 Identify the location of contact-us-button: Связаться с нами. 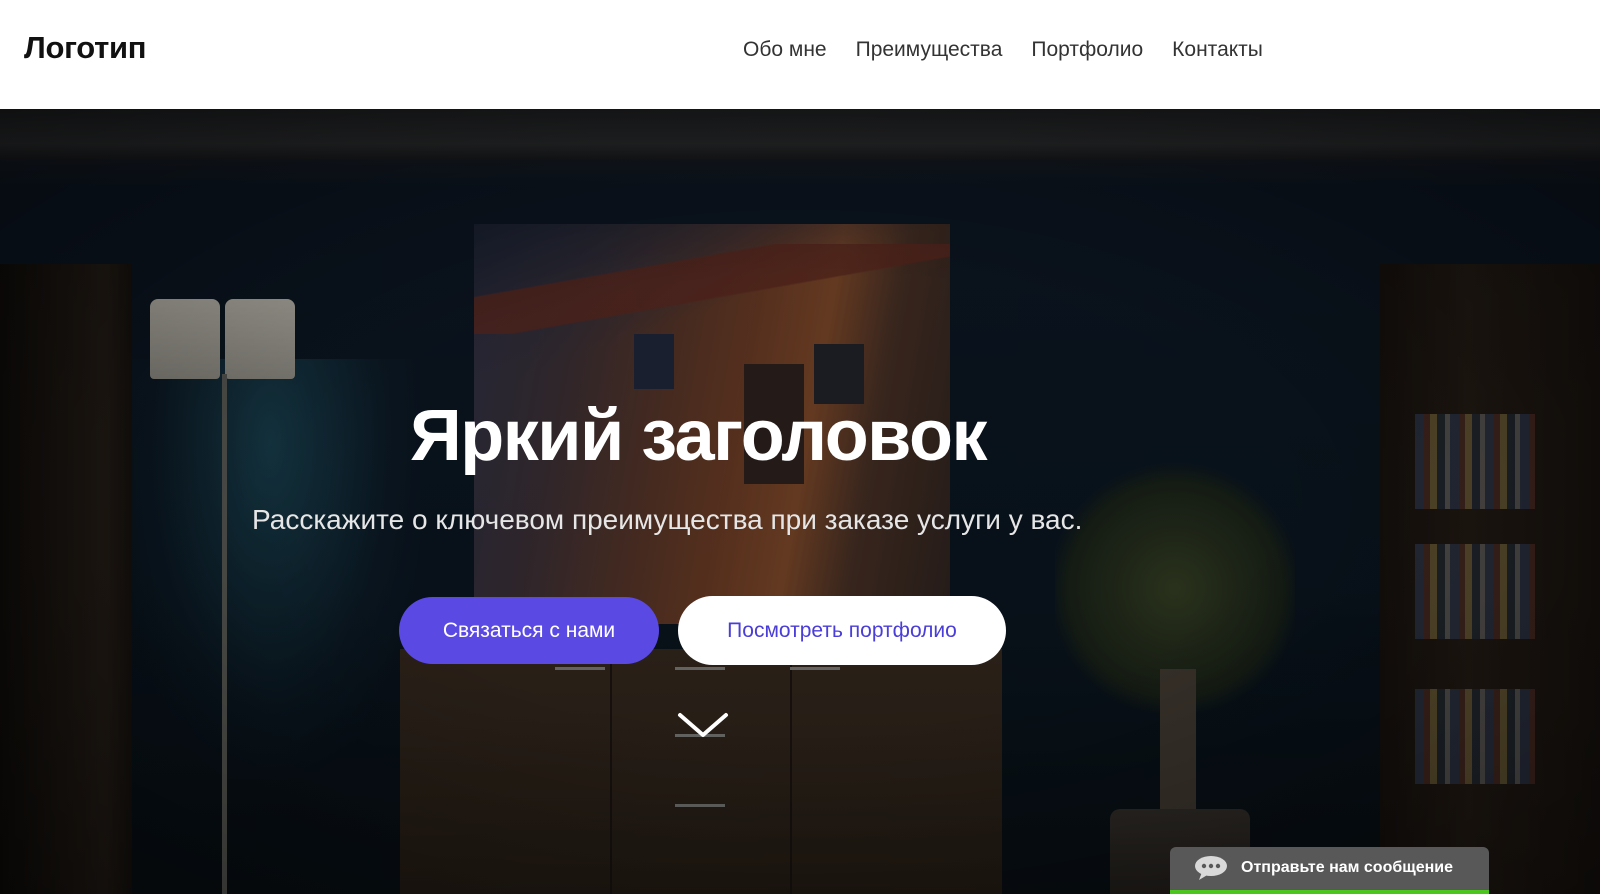
(529, 630).